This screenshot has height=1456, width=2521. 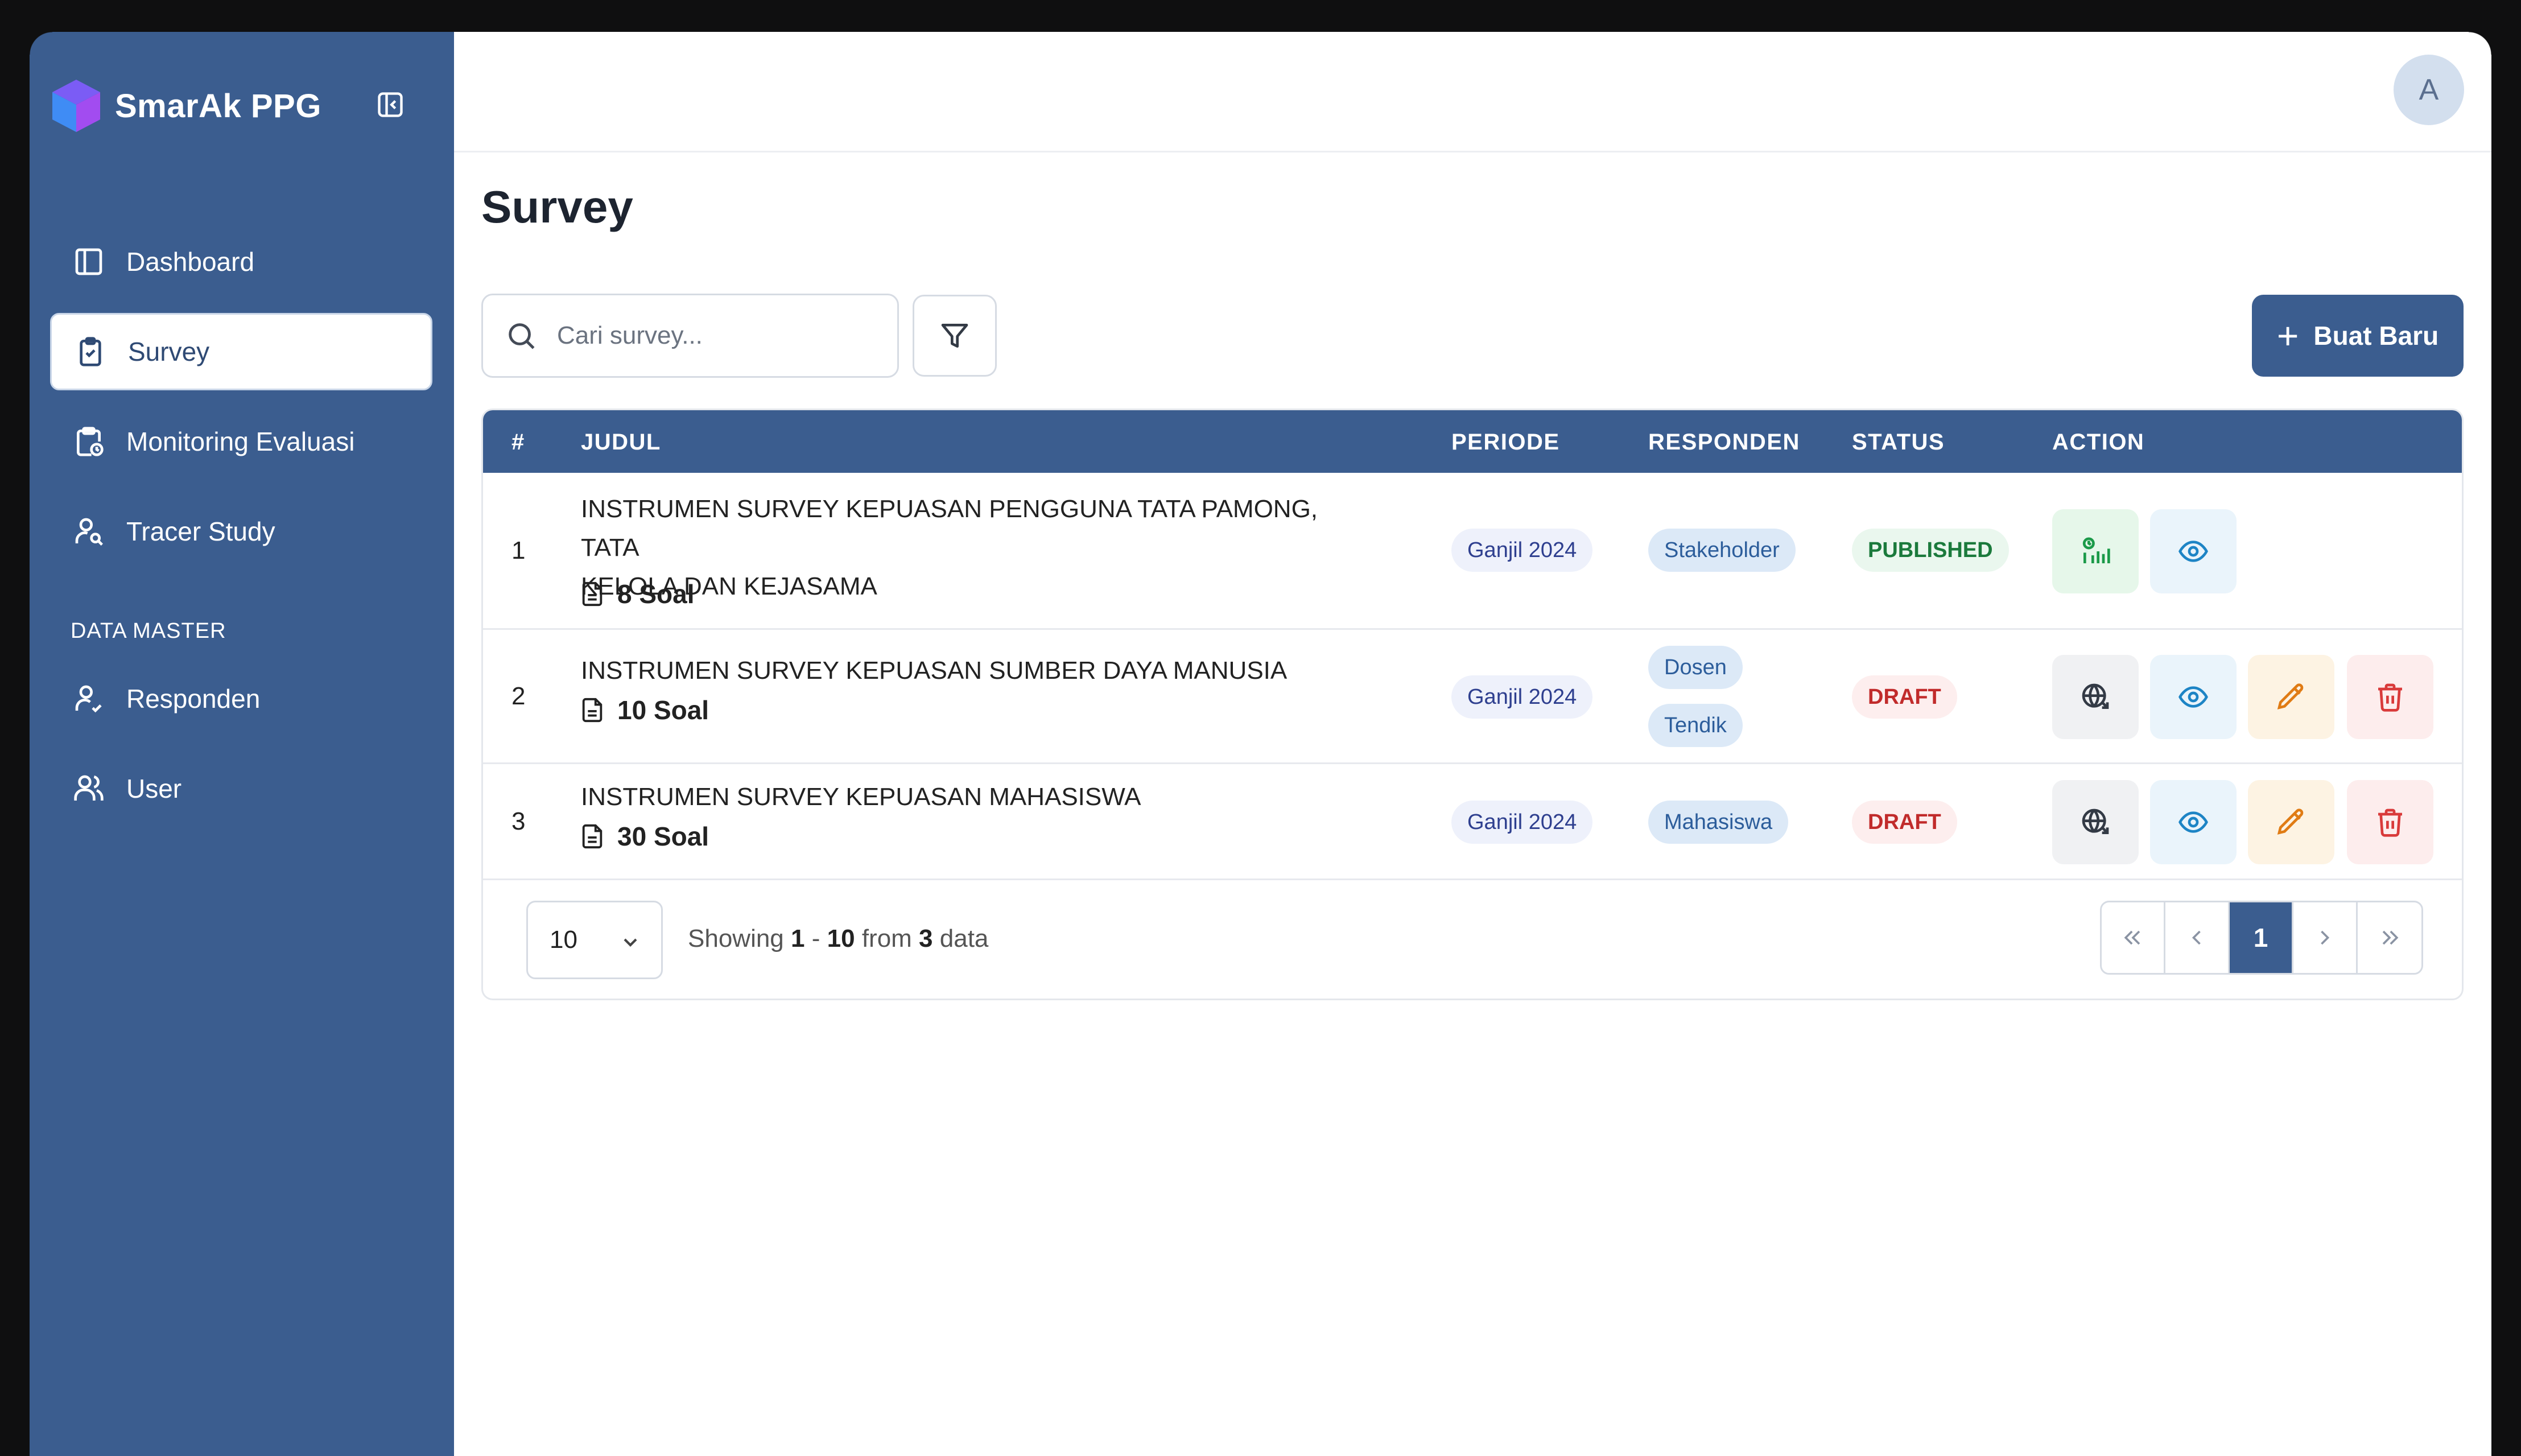 I want to click on chevrons-left-icon, so click(x=2132, y=937).